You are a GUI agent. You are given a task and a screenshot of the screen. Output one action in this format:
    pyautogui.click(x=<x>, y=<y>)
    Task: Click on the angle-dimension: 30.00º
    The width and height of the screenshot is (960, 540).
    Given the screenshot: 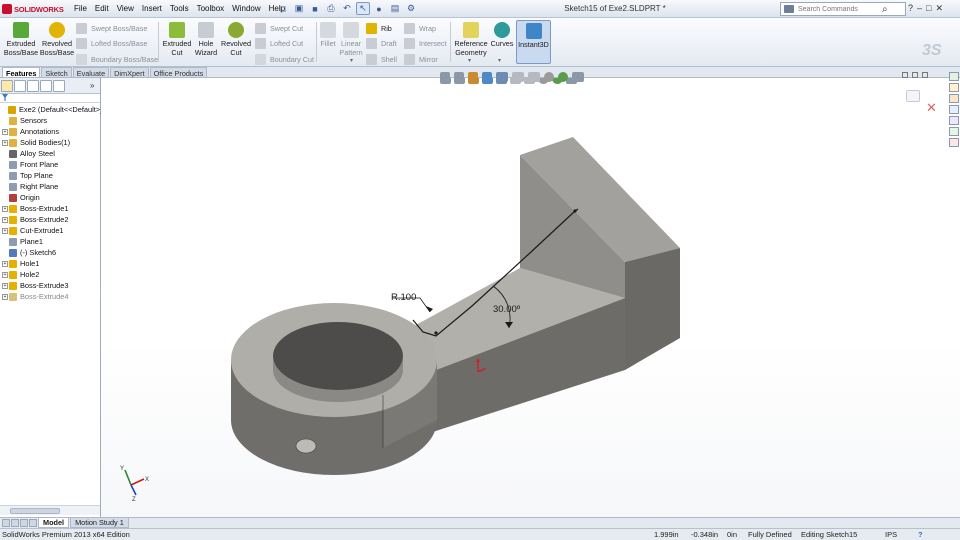 What is the action you would take?
    pyautogui.click(x=507, y=309)
    